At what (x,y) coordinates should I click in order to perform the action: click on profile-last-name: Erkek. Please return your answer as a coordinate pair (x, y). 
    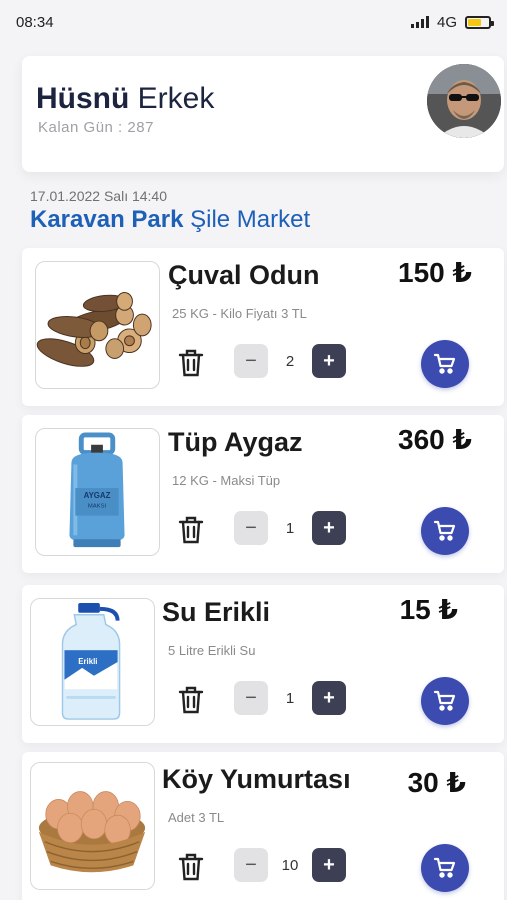
    Looking at the image, I should click on (176, 98).